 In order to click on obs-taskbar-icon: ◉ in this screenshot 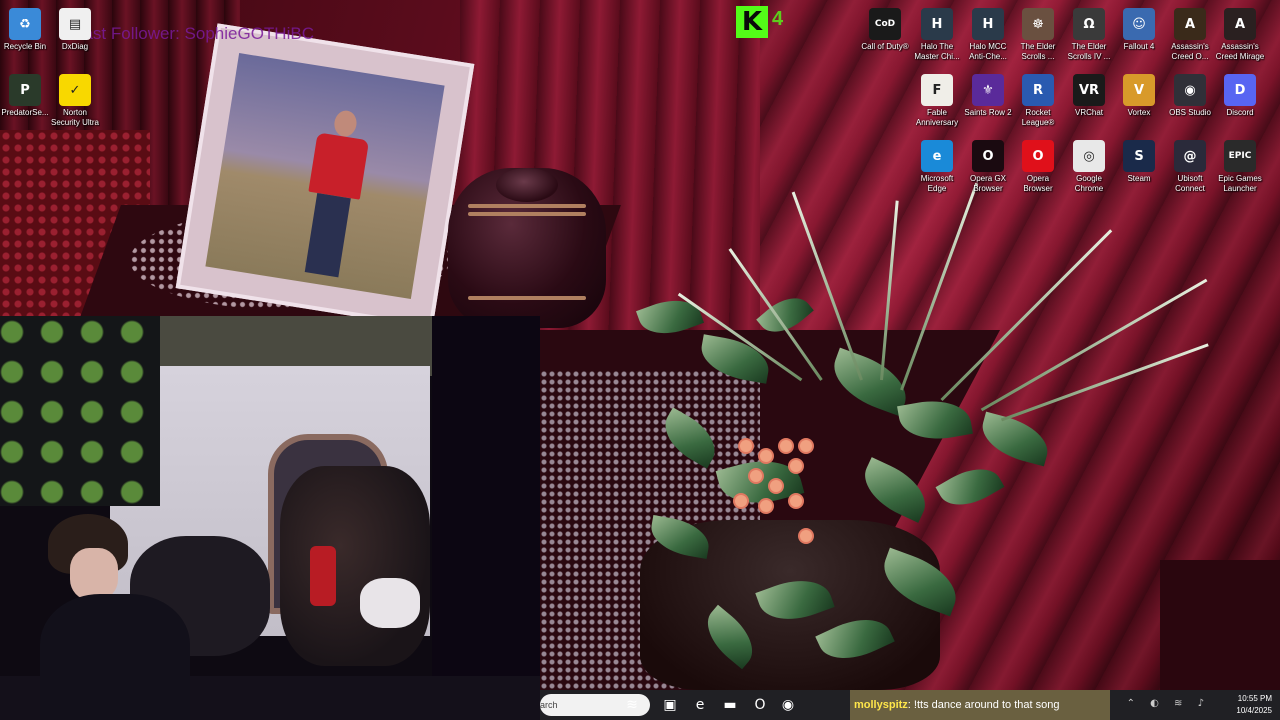, I will do `click(788, 705)`.